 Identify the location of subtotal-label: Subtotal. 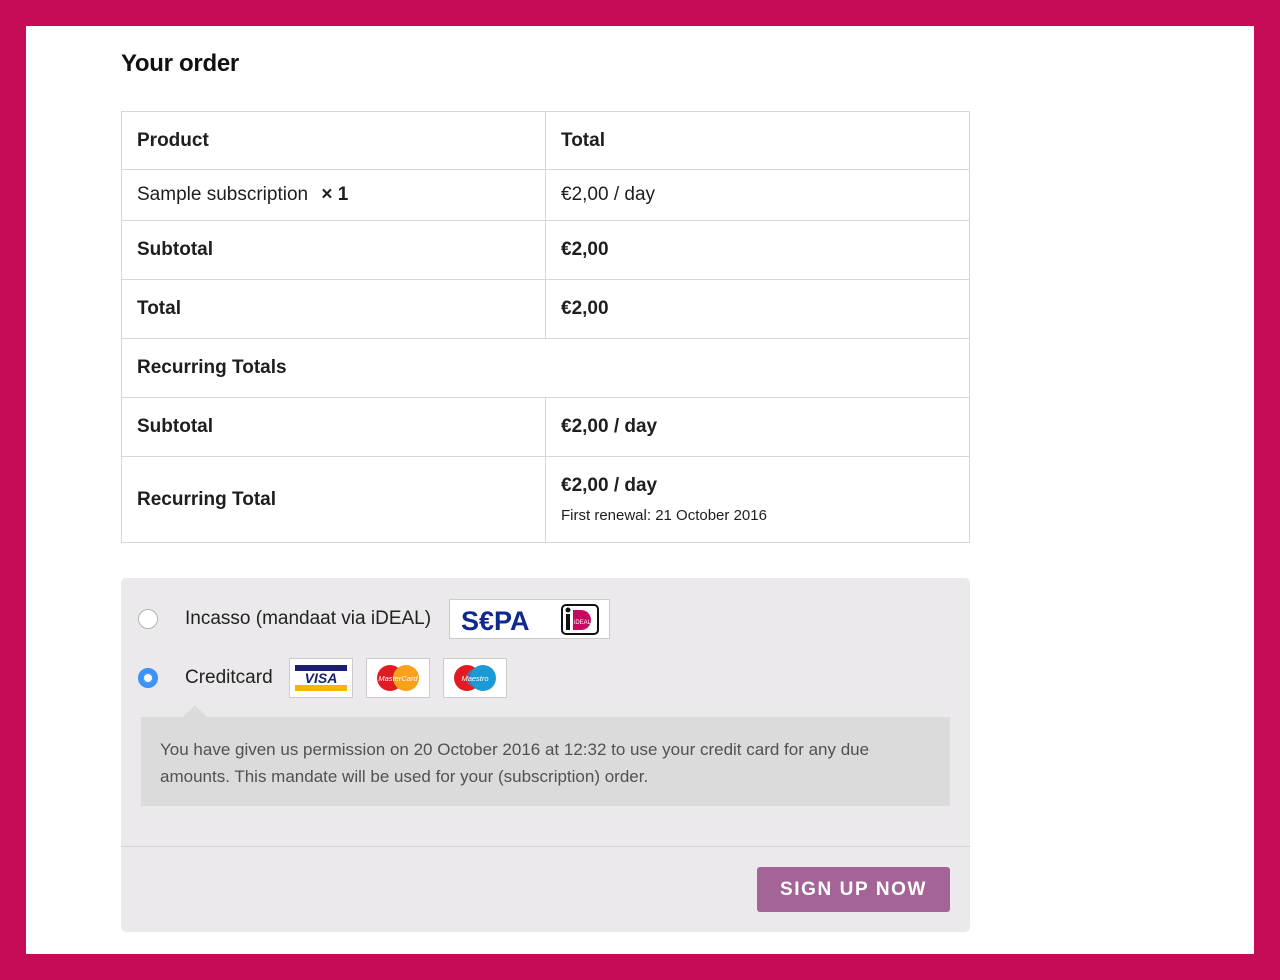
(333, 250).